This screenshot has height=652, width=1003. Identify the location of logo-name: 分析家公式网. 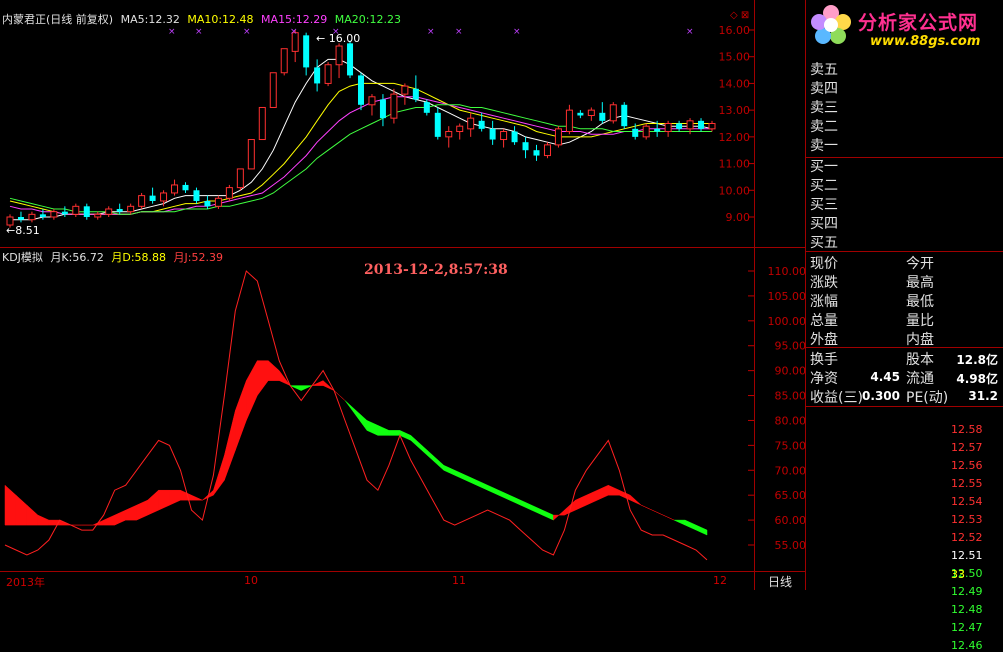
(918, 23).